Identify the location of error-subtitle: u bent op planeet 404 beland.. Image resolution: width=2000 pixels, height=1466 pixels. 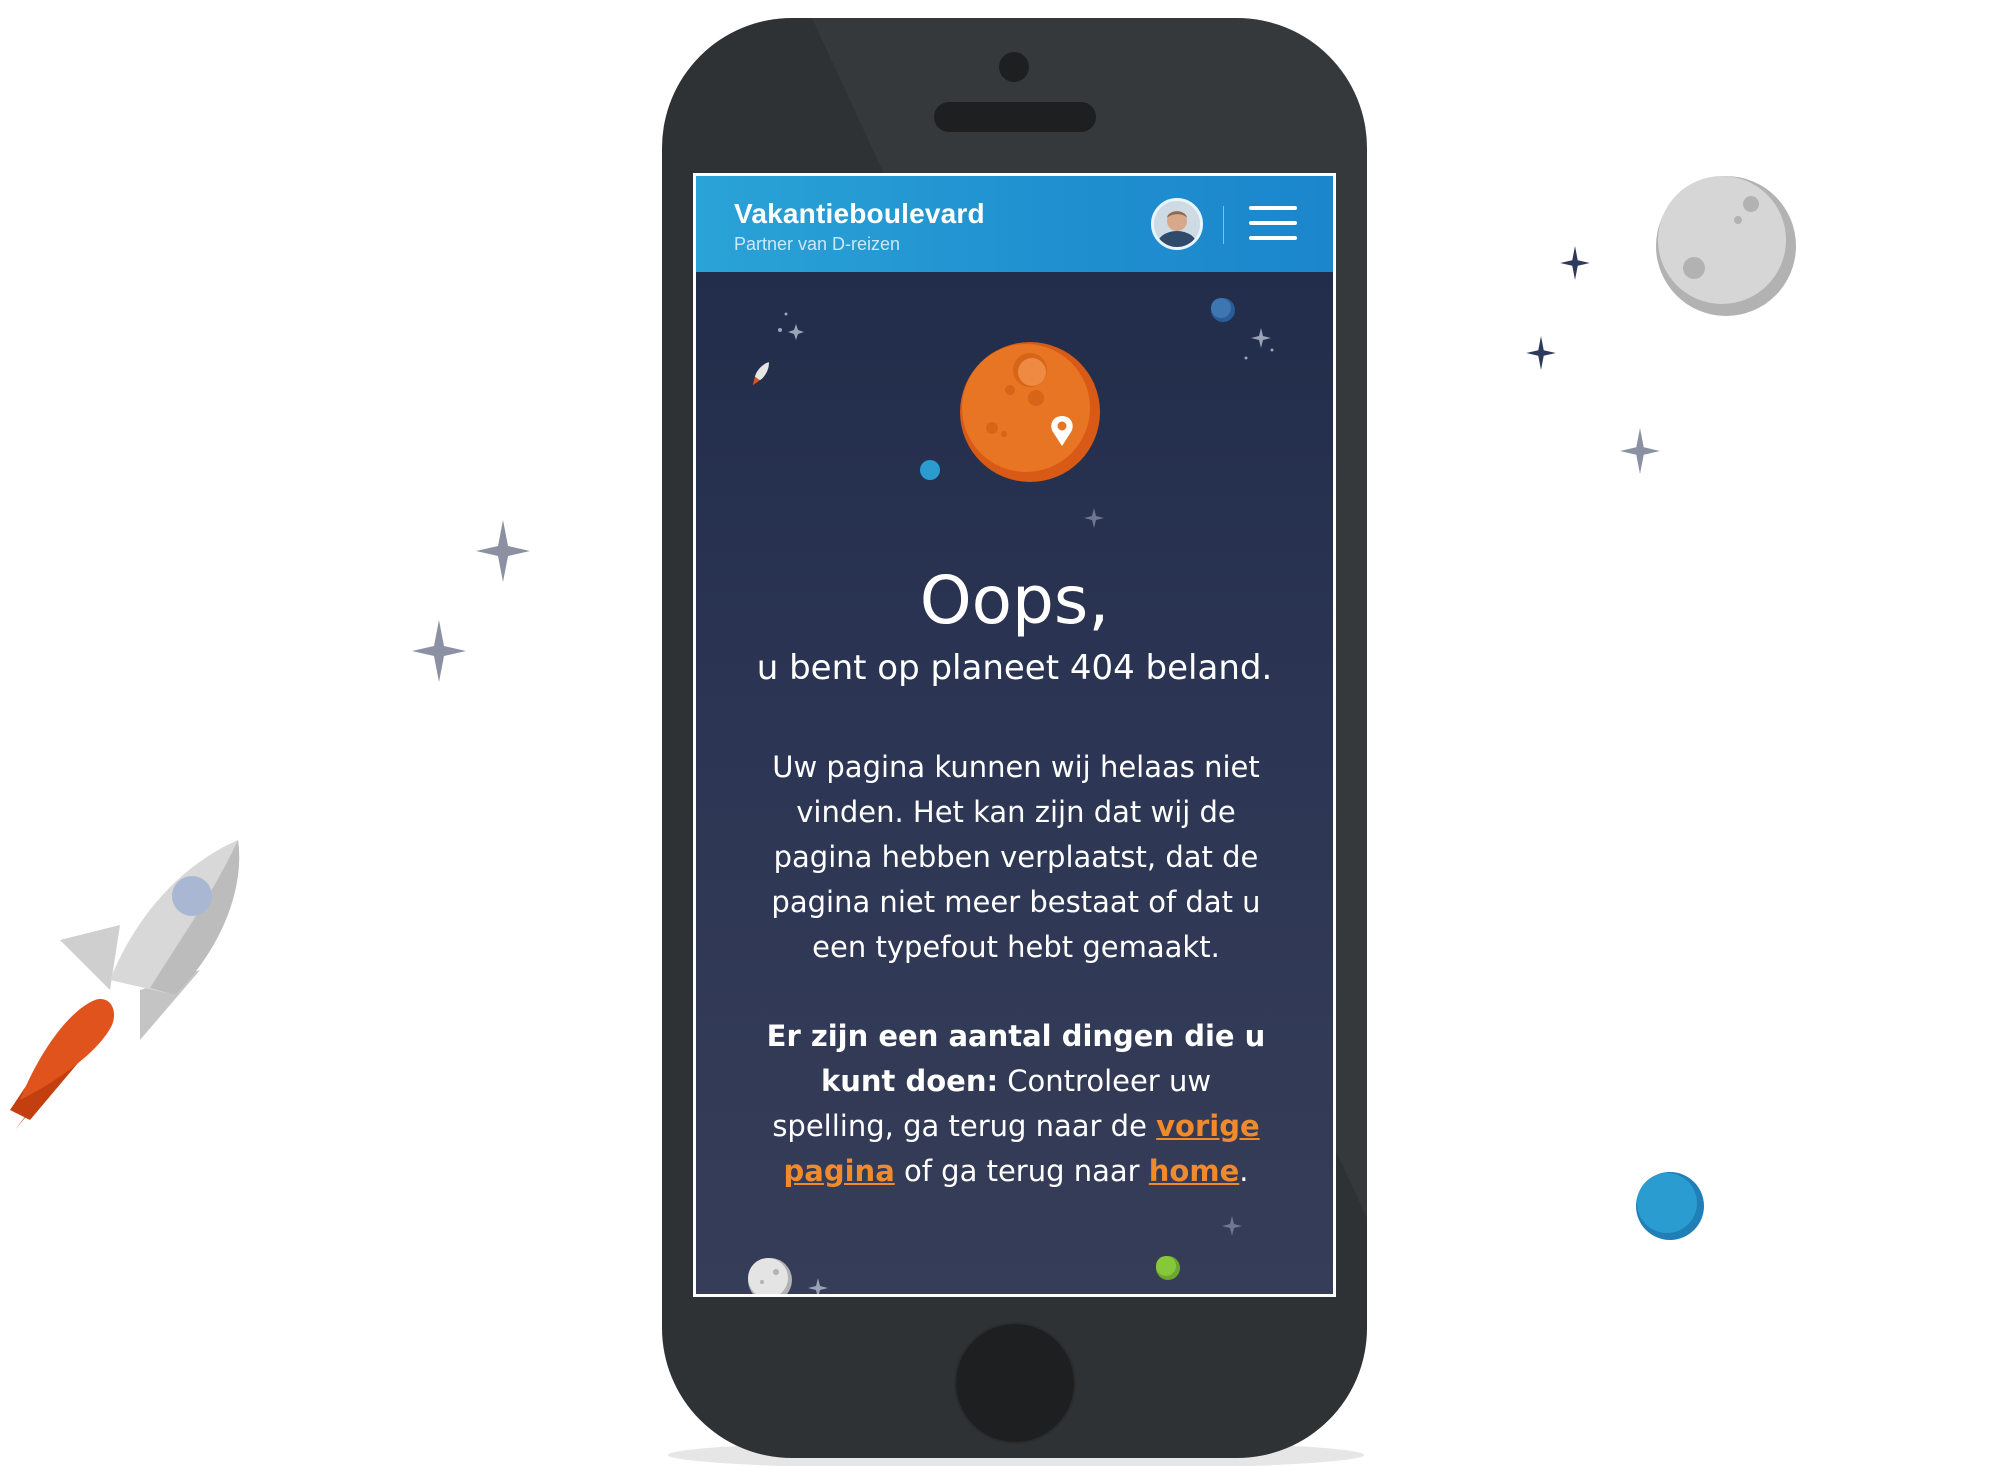
(1014, 668).